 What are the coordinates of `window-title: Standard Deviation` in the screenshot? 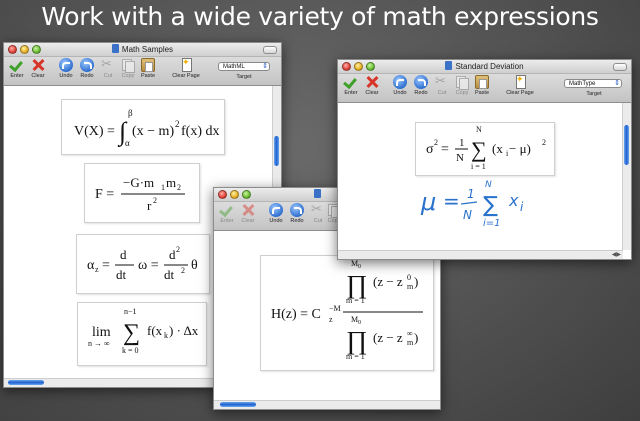 It's located at (489, 66).